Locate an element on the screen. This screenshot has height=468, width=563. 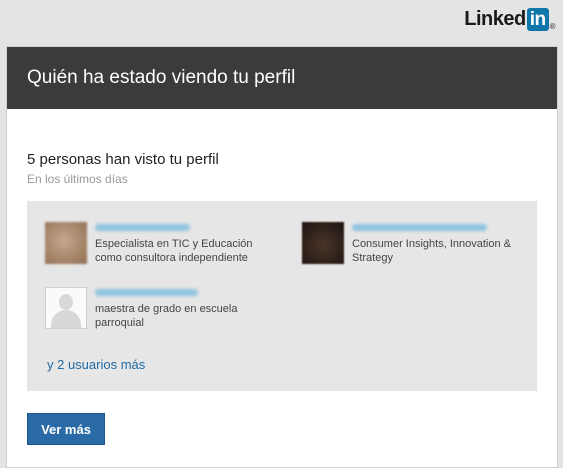
viewer-item: maestra de grado en escuela parroquial is located at coordinates (141, 308).